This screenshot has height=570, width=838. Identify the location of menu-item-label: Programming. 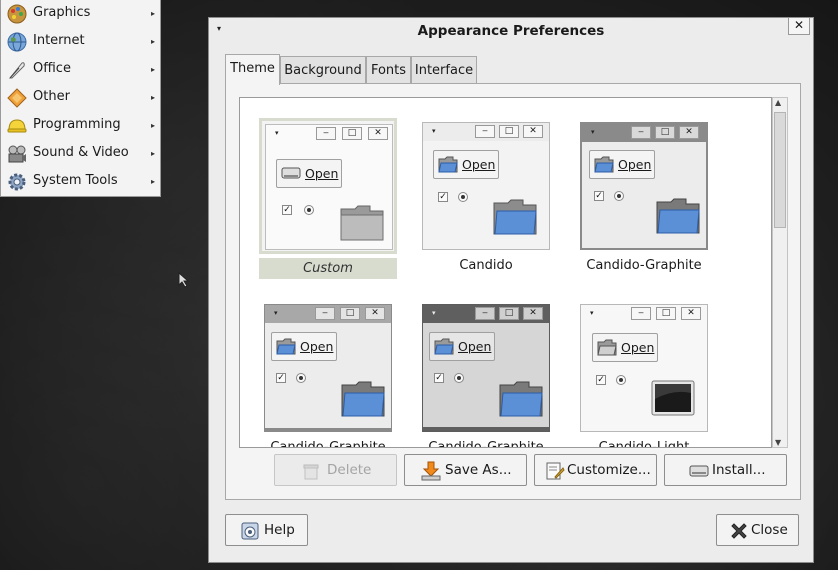
(77, 124).